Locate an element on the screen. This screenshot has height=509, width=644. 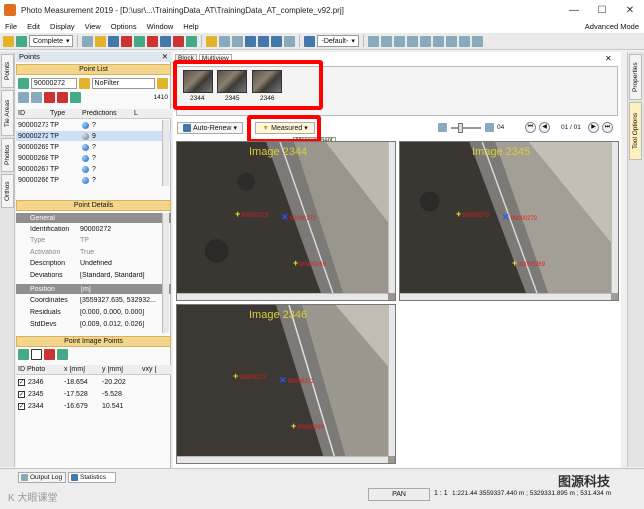
menu-edit: Edit is located at coordinates (33, 26).